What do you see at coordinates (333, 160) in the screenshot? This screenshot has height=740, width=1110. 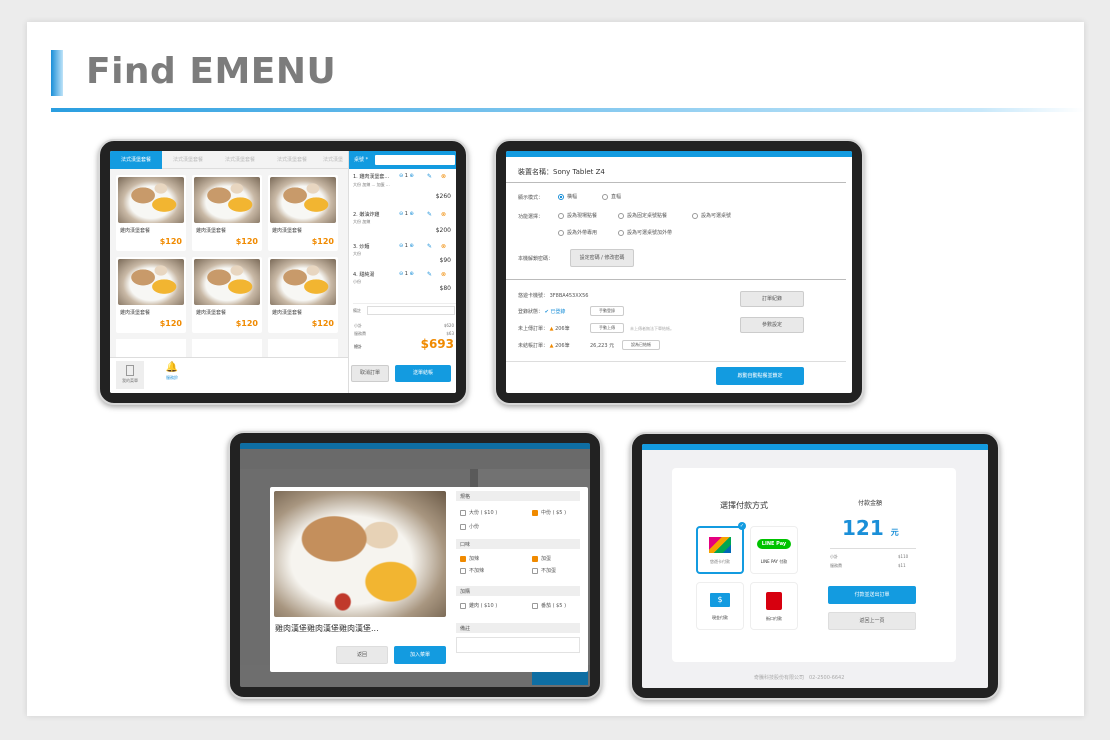 I see `tab-4: 法式漢堡` at bounding box center [333, 160].